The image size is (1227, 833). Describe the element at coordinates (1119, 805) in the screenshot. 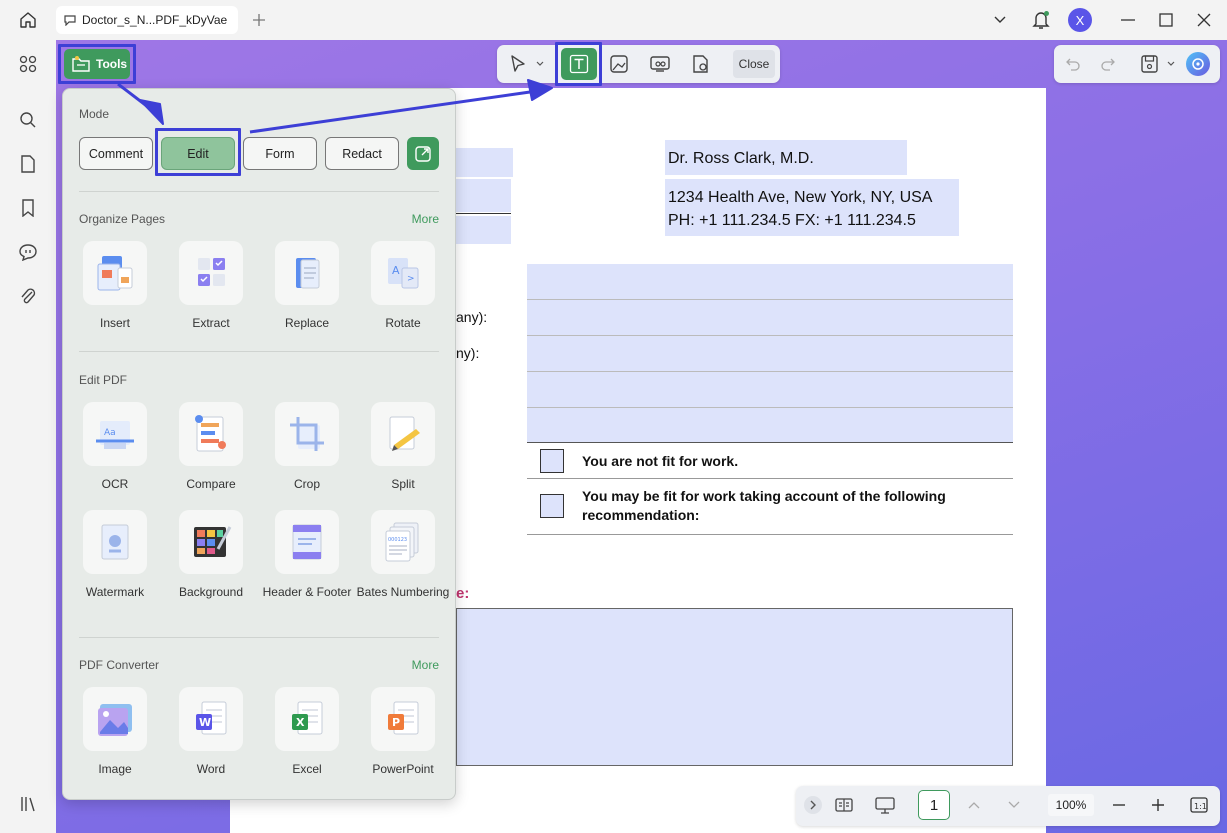

I see `zoom-out-icon` at that location.